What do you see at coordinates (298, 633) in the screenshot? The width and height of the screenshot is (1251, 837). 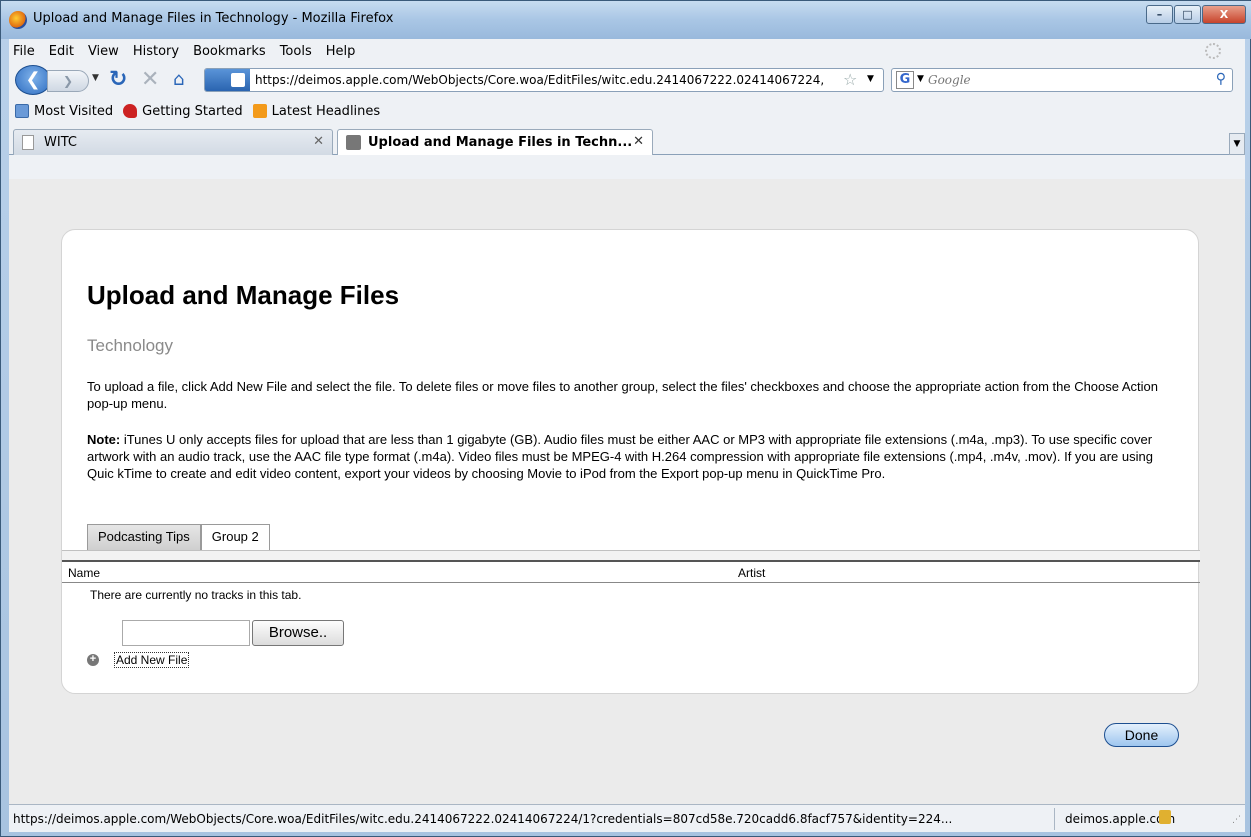 I see `browse-button: Browse..` at bounding box center [298, 633].